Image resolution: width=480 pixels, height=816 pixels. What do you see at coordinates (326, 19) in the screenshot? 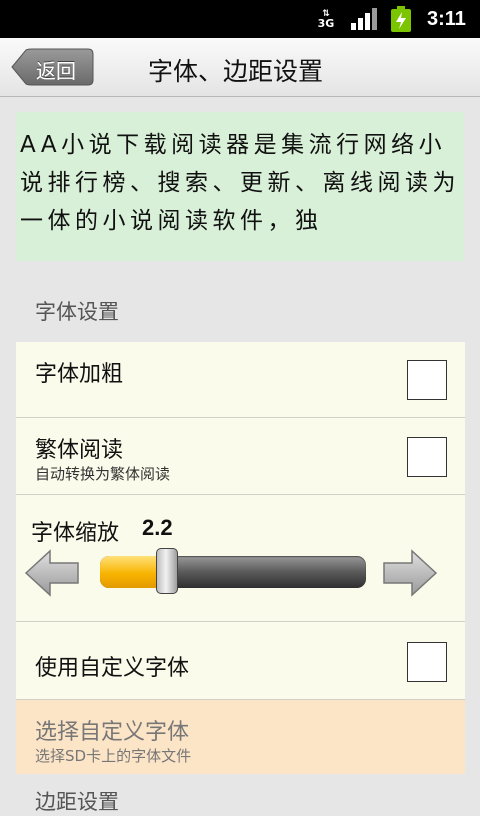
I see `network-type: ⇅ 3G` at bounding box center [326, 19].